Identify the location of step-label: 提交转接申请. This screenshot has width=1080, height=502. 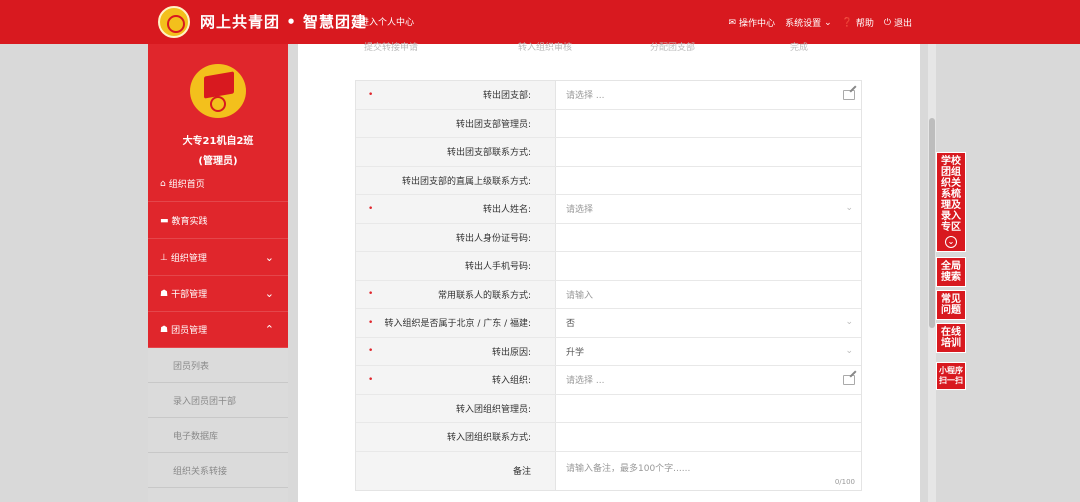
(391, 48).